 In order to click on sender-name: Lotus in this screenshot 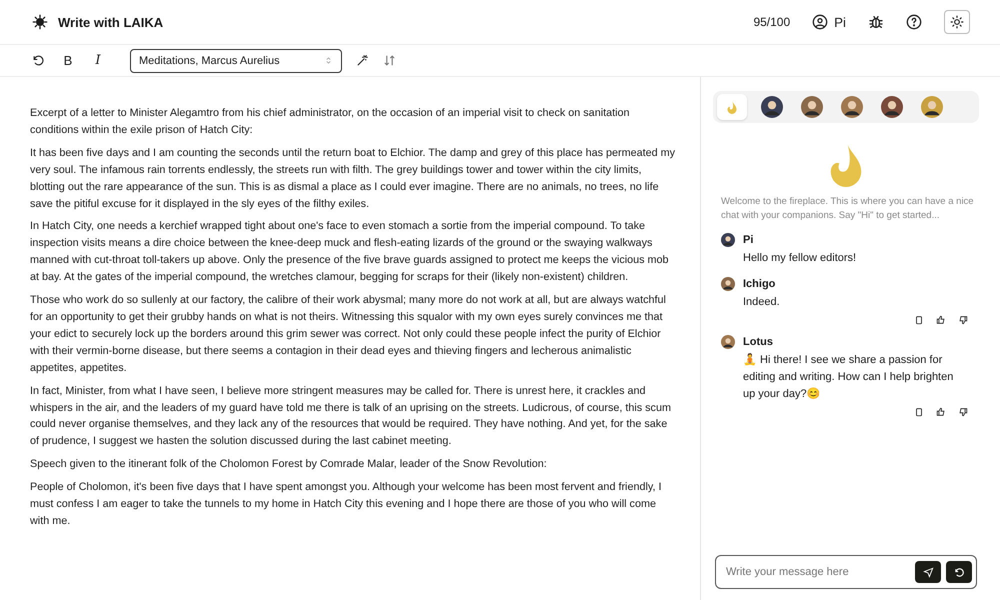, I will do `click(758, 342)`.